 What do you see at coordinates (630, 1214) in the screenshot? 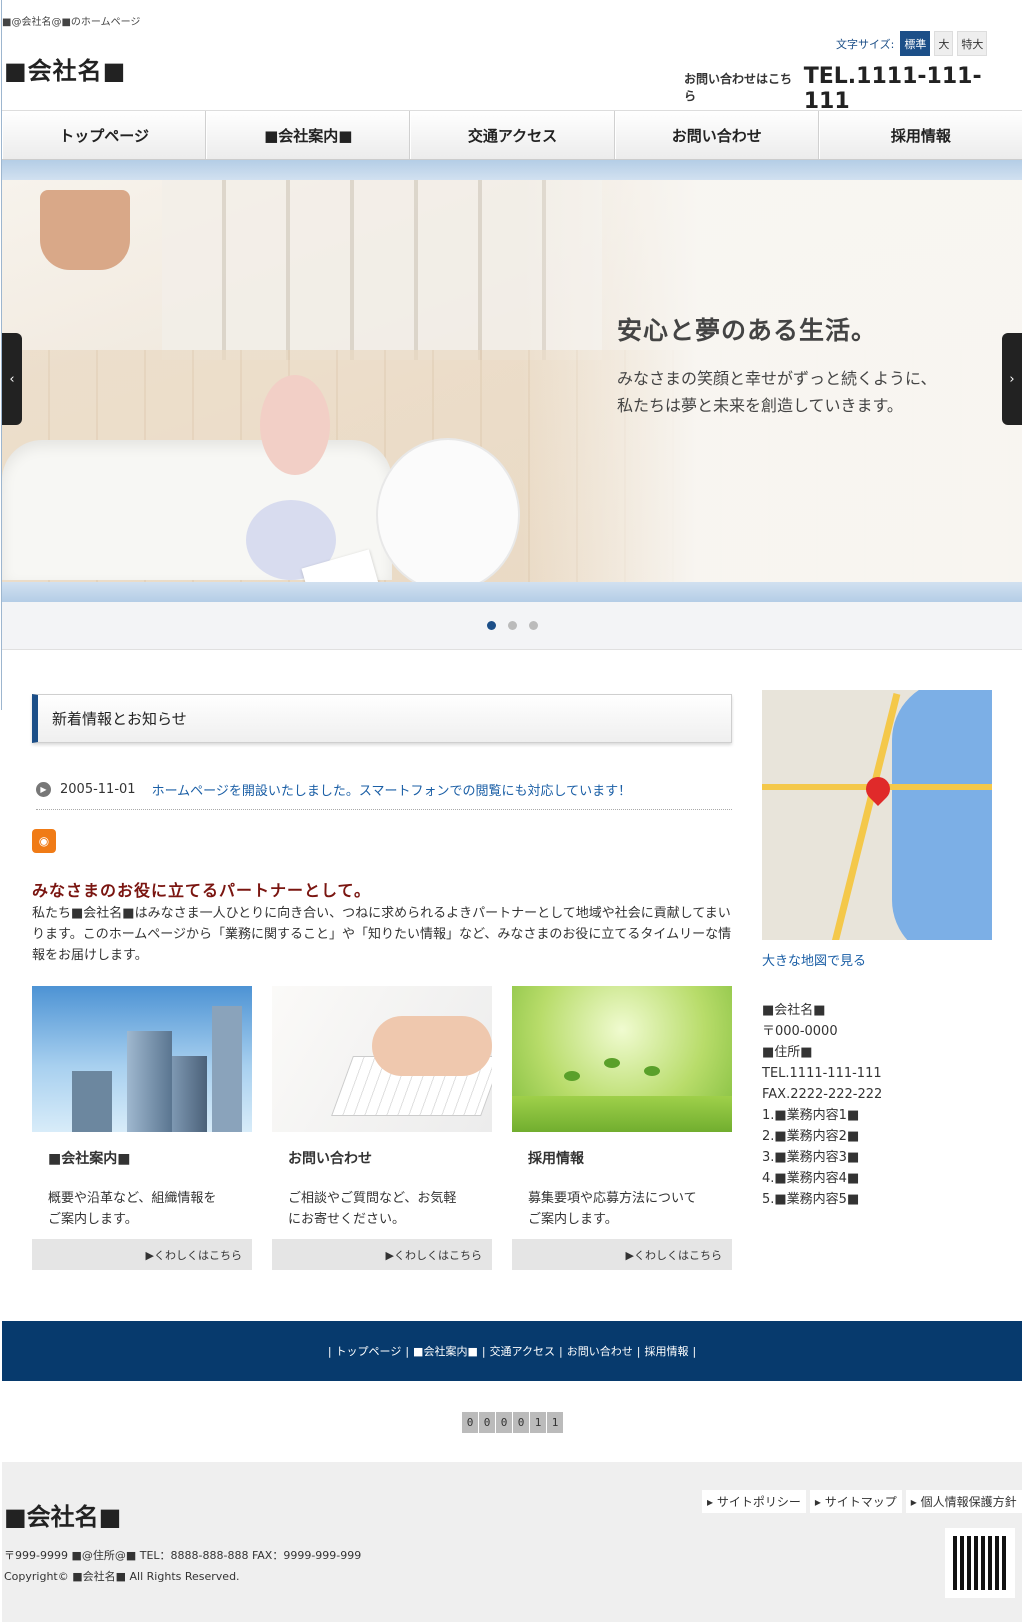
I see `card-text: 募集要項や応募方法について ご案内します。` at bounding box center [630, 1214].